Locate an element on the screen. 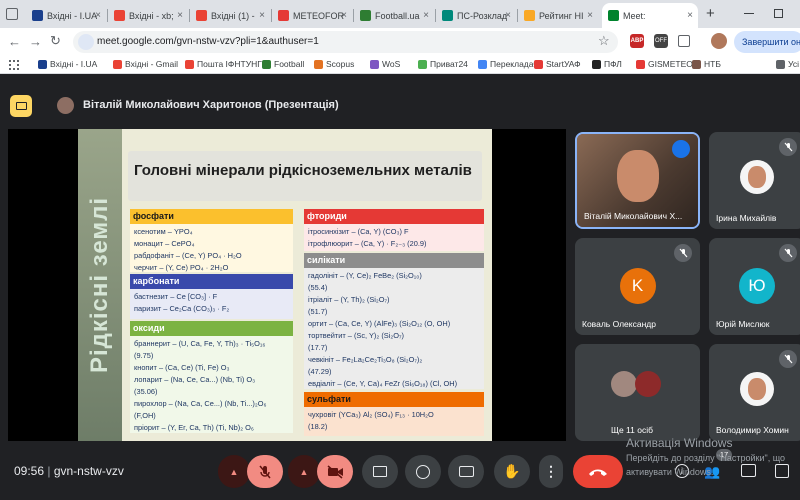 The width and height of the screenshot is (800, 500). bookmark-item: Scopus is located at coordinates (334, 64).